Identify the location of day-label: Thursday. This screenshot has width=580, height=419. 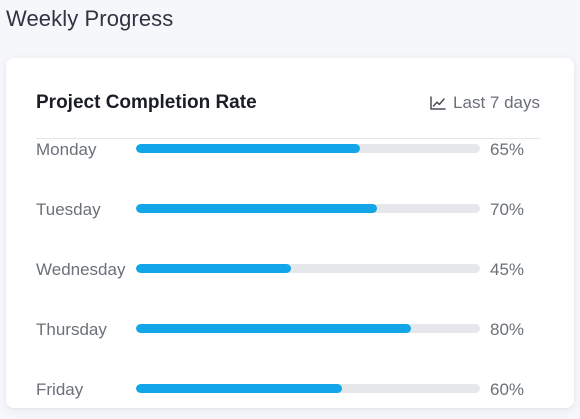
(71, 329).